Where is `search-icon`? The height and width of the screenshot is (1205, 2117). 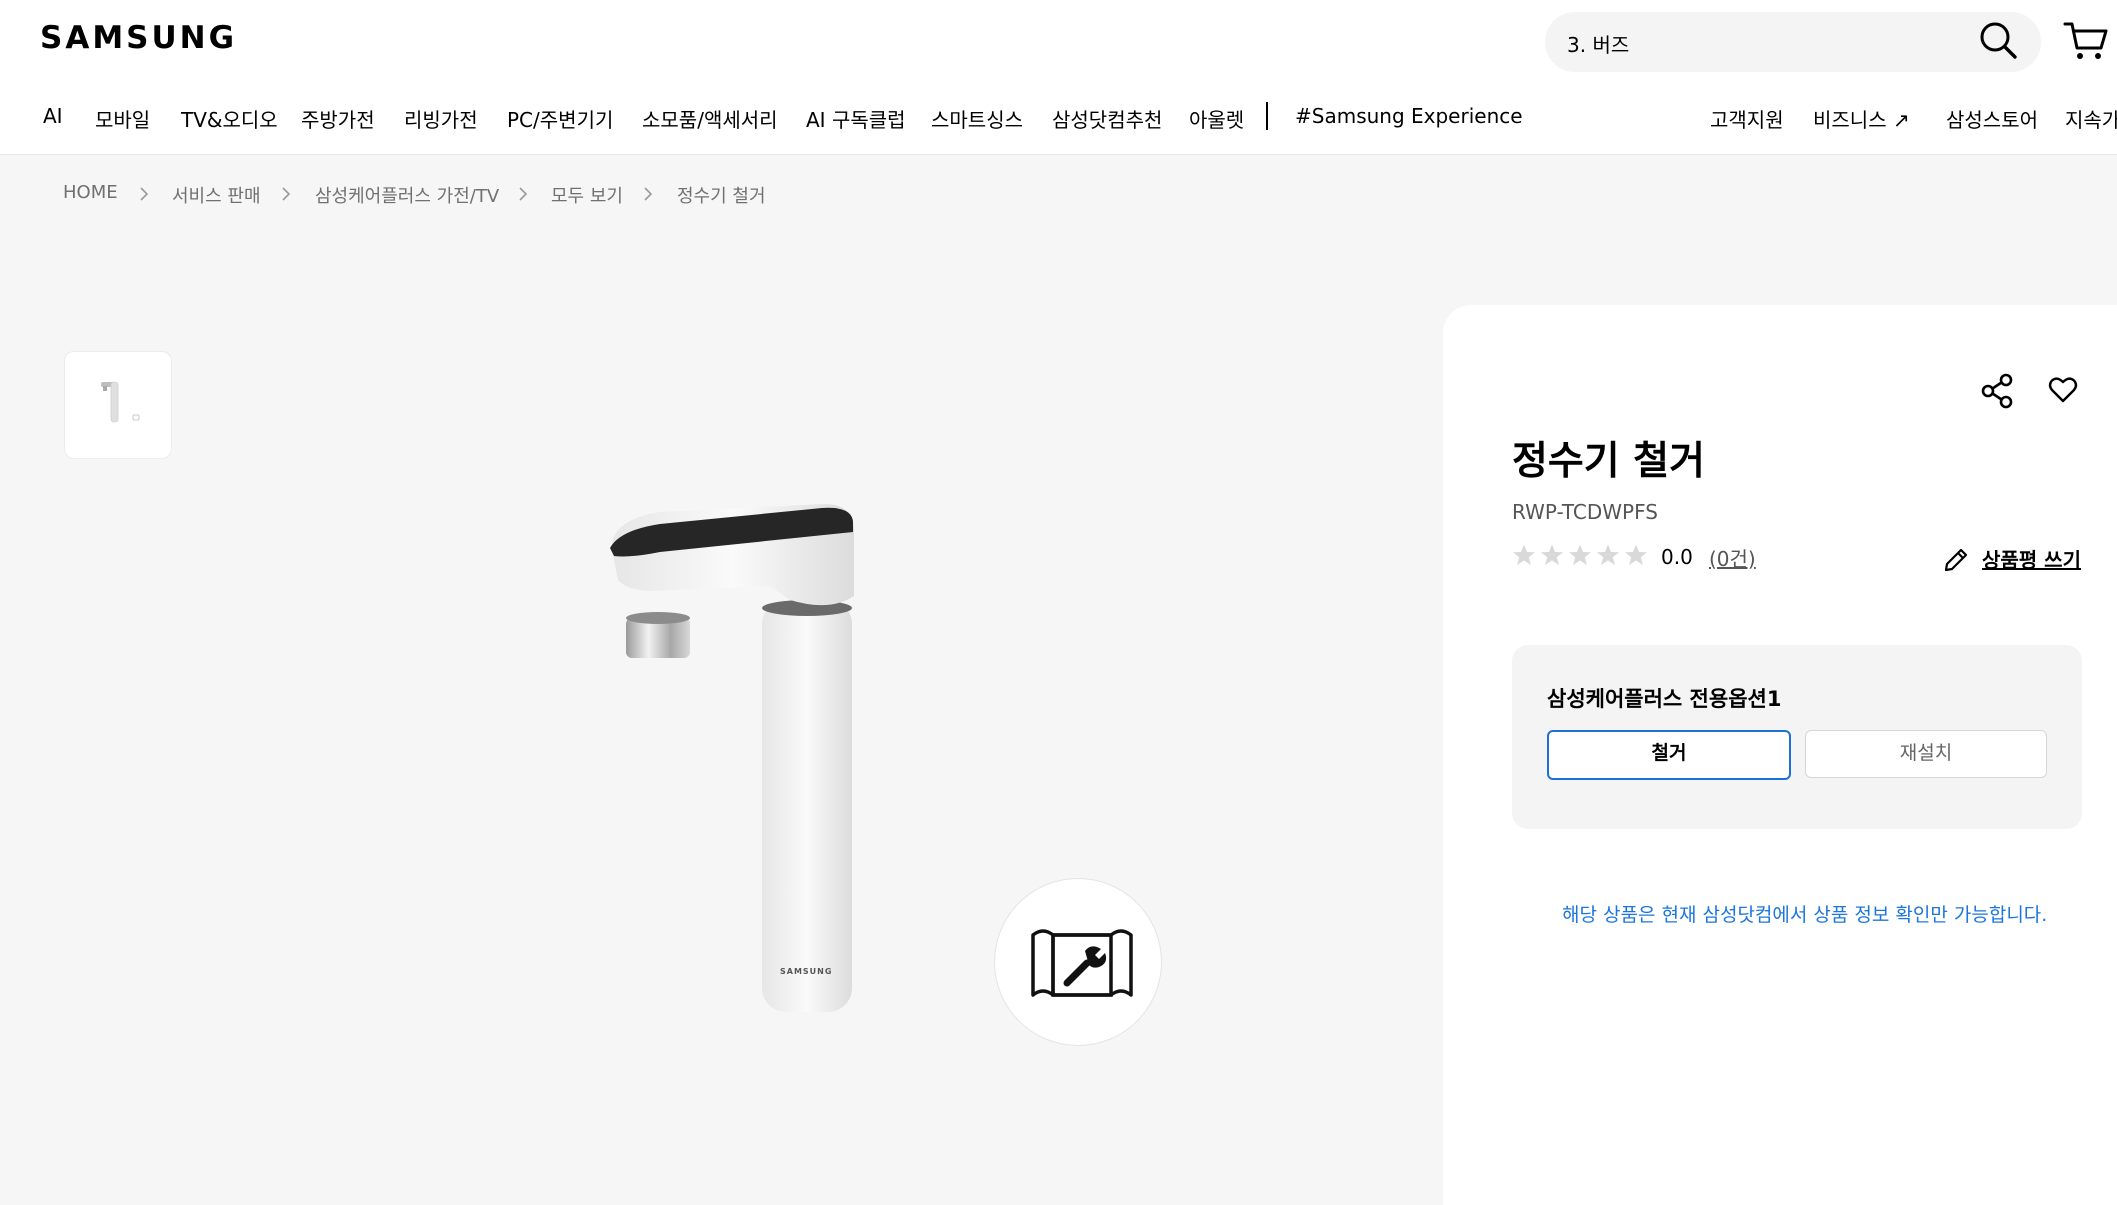
search-icon is located at coordinates (1998, 40).